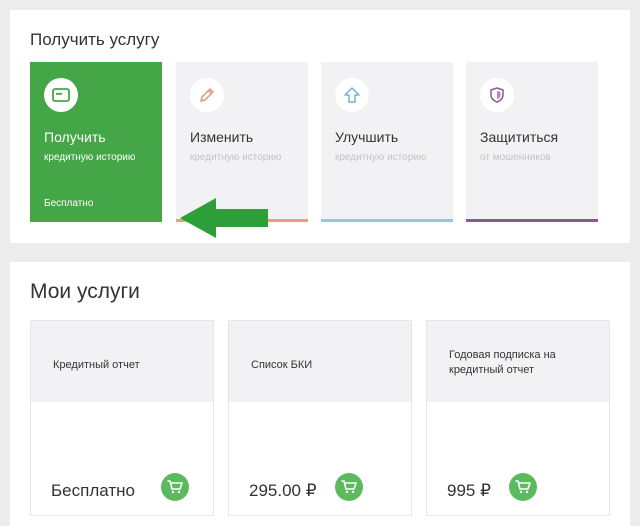 This screenshot has width=640, height=526. I want to click on card-header: Список БКИ, so click(320, 361).